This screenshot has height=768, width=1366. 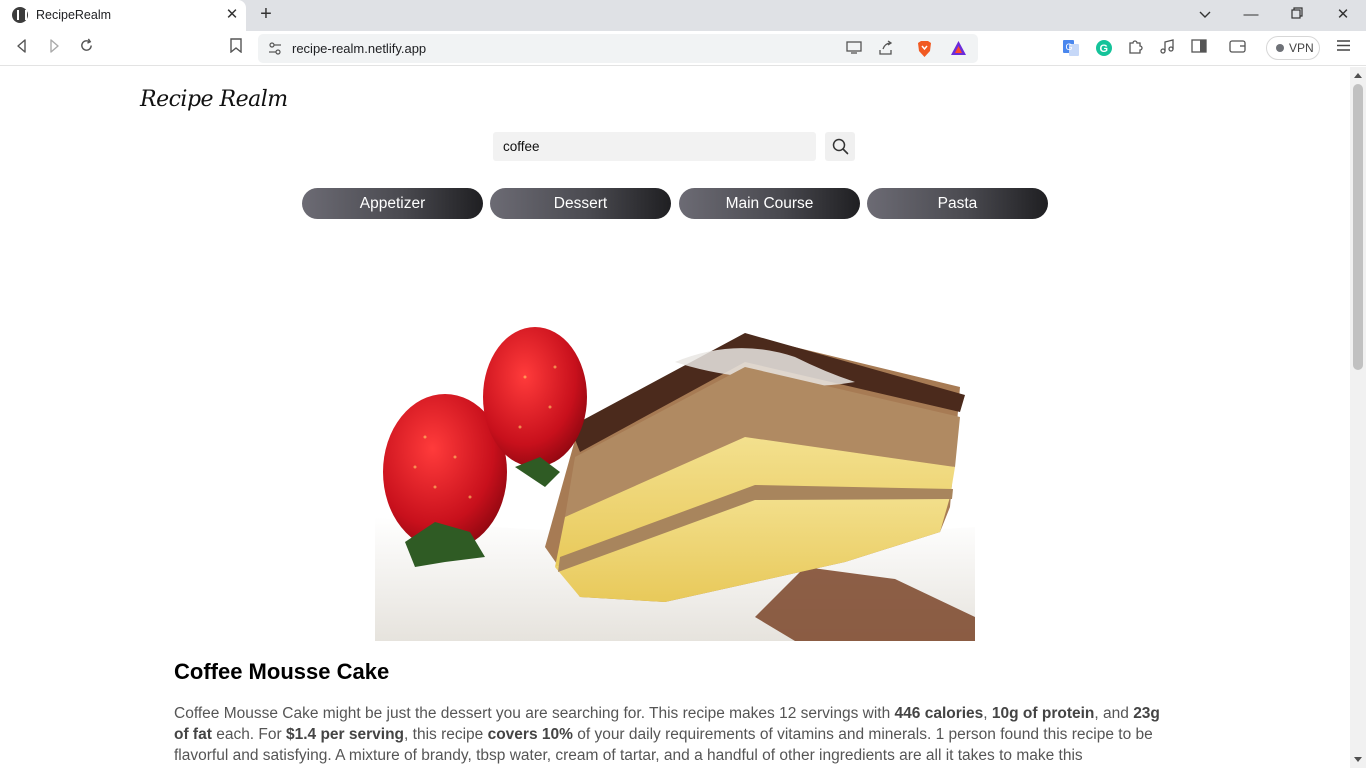 What do you see at coordinates (22, 49) in the screenshot?
I see `back-arrow-icon` at bounding box center [22, 49].